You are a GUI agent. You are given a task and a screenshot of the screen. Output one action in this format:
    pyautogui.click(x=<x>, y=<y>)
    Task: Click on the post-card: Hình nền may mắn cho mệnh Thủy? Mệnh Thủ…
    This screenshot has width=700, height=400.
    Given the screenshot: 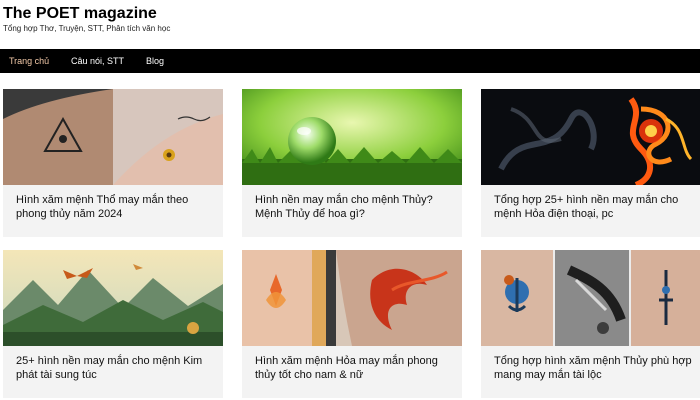 What is the action you would take?
    pyautogui.click(x=352, y=163)
    